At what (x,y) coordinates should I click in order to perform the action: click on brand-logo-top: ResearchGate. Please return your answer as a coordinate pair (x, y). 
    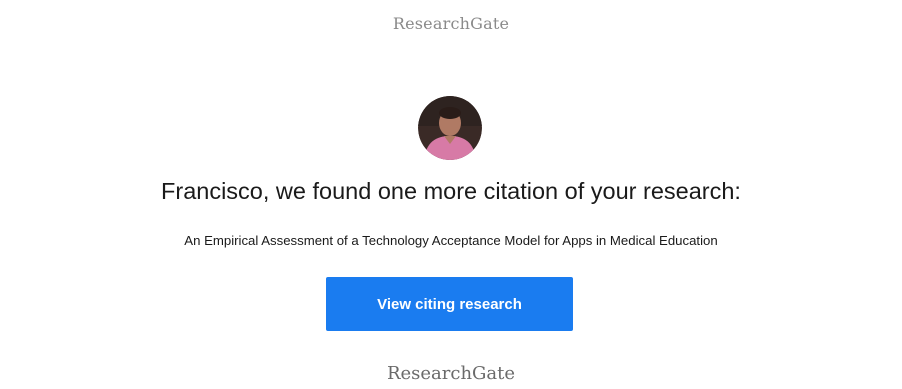
    Looking at the image, I should click on (451, 23).